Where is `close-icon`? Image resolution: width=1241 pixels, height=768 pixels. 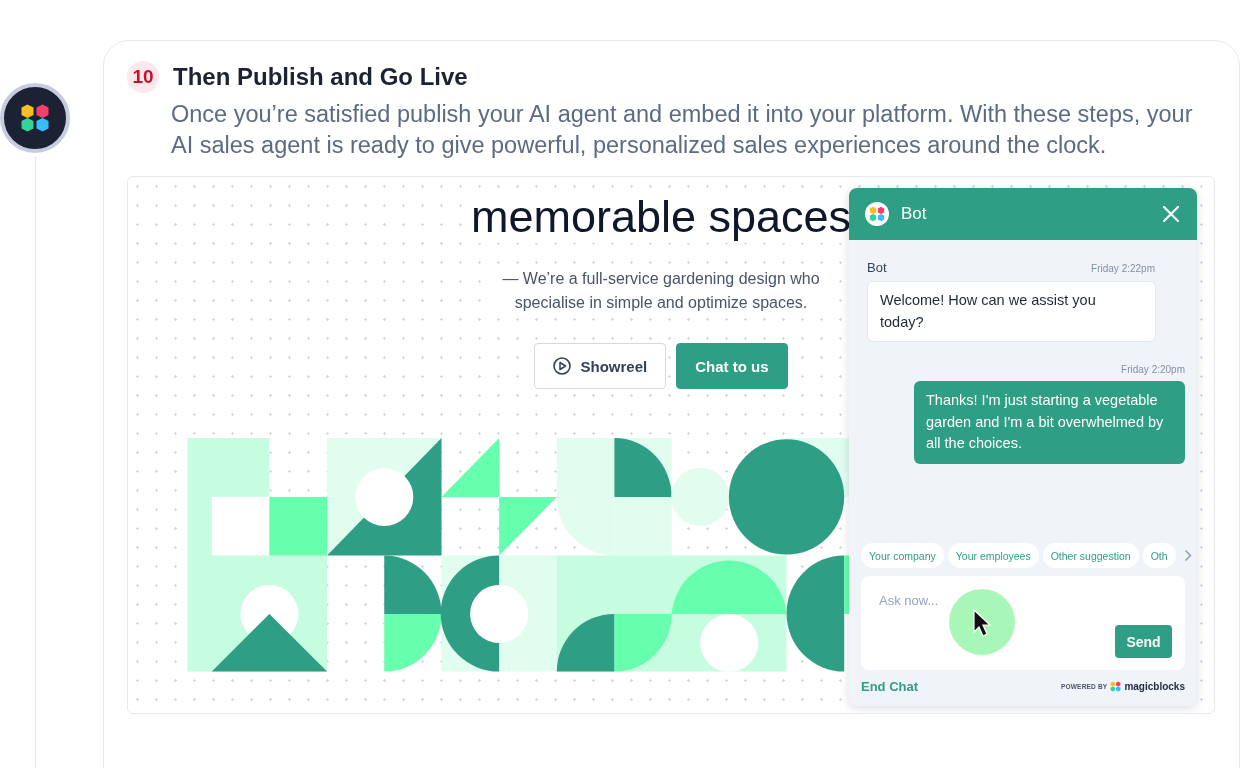 close-icon is located at coordinates (1171, 214).